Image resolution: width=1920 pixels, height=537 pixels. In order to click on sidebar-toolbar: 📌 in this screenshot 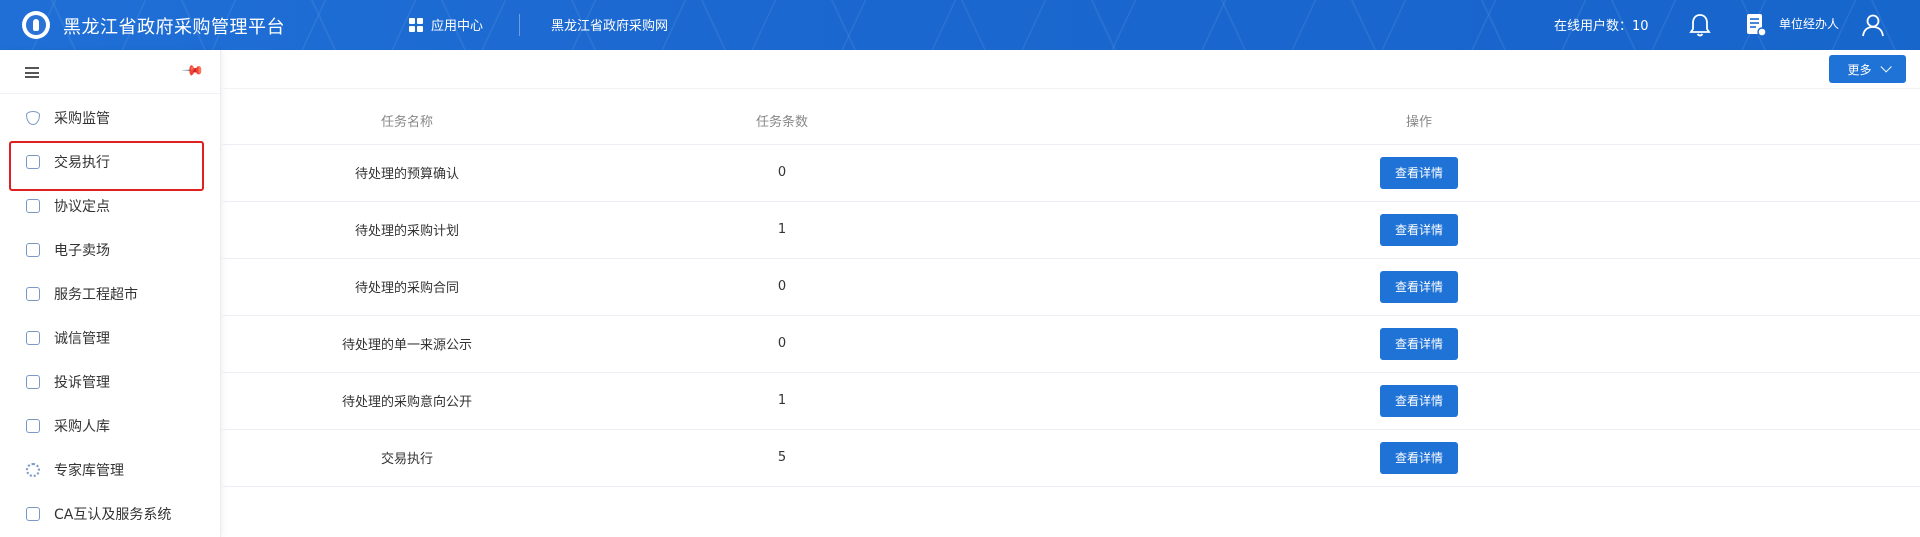, I will do `click(110, 72)`.